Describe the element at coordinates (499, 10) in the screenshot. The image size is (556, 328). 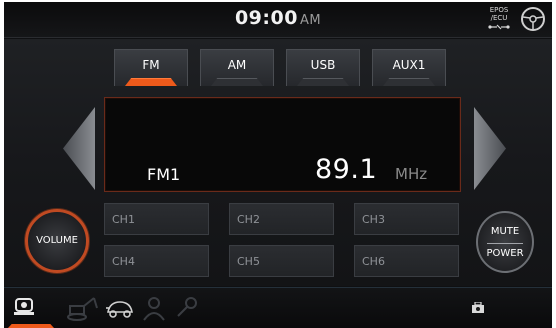
I see `epos-label: EPOS` at that location.